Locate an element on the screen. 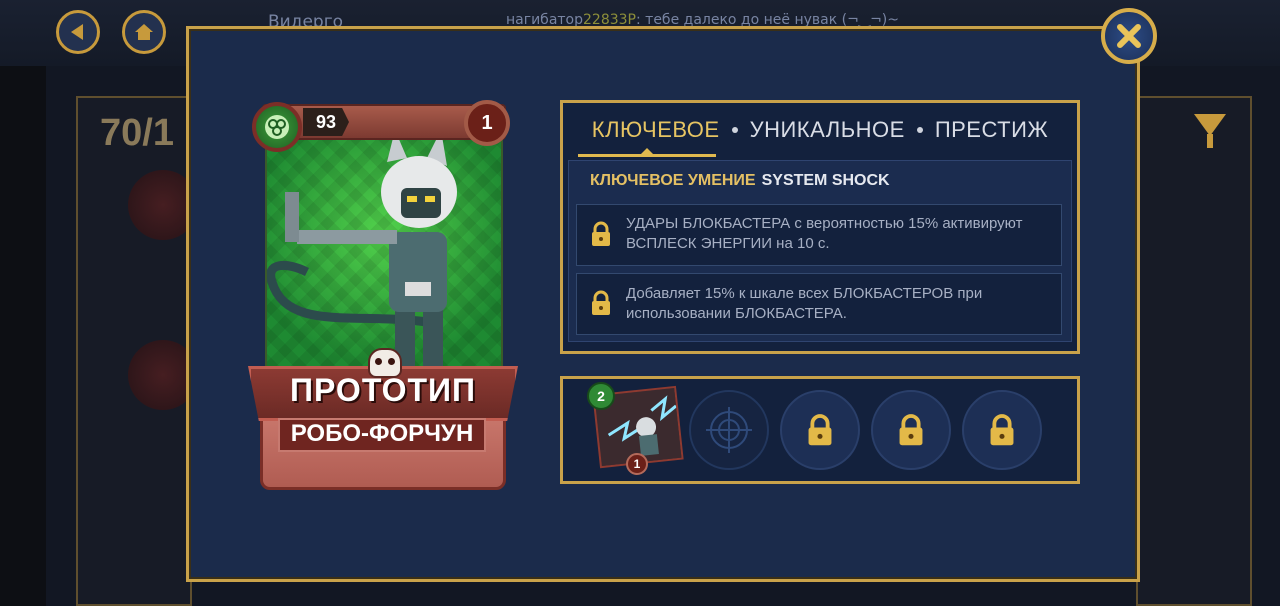 The height and width of the screenshot is (606, 1280). character-portrait is located at coordinates (384, 245).